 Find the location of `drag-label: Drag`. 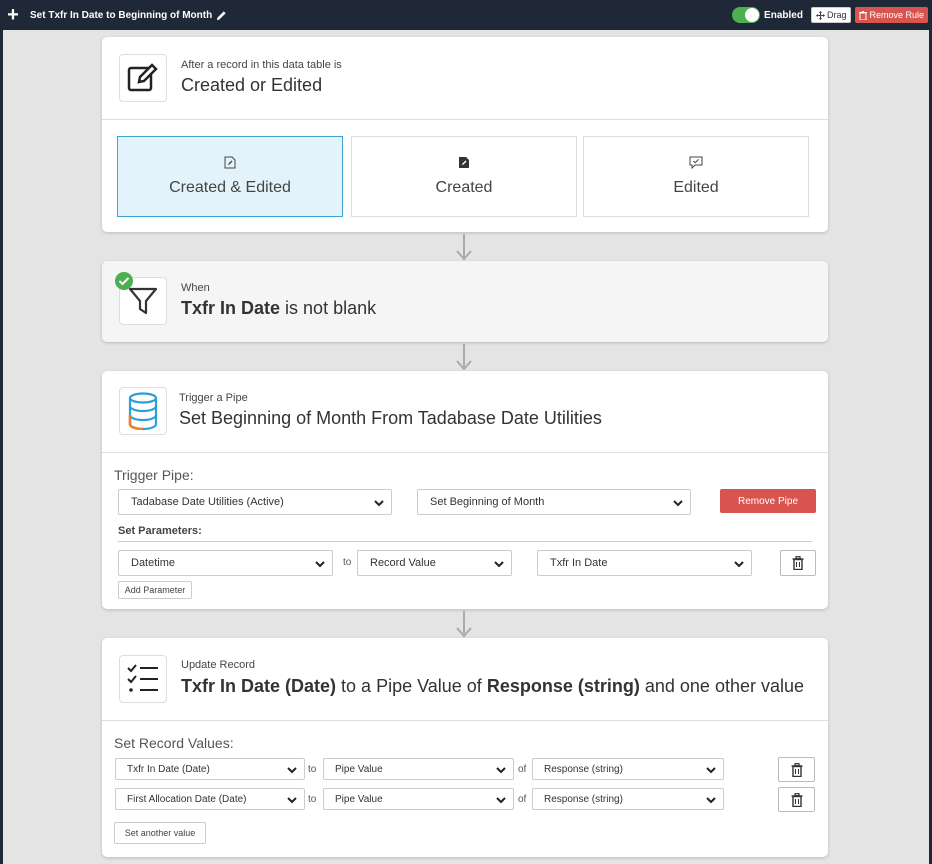

drag-label: Drag is located at coordinates (836, 15).